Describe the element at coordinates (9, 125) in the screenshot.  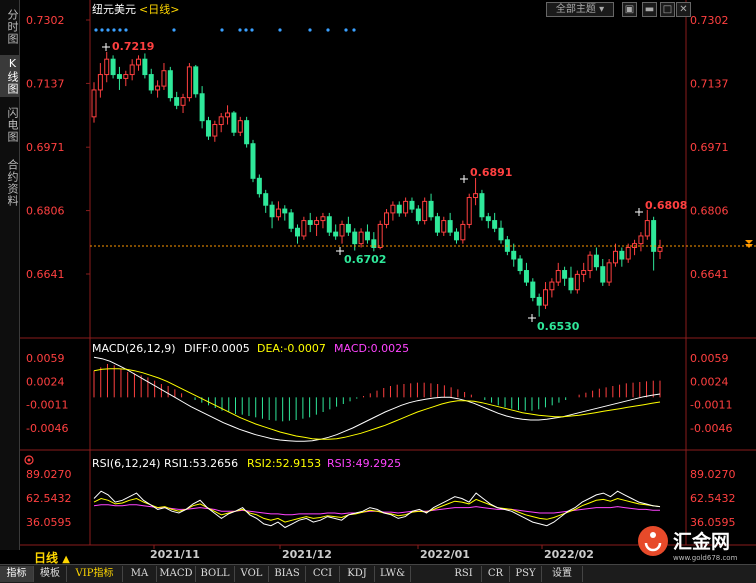
I see `sidebar-tab-flash: 闪电图` at that location.